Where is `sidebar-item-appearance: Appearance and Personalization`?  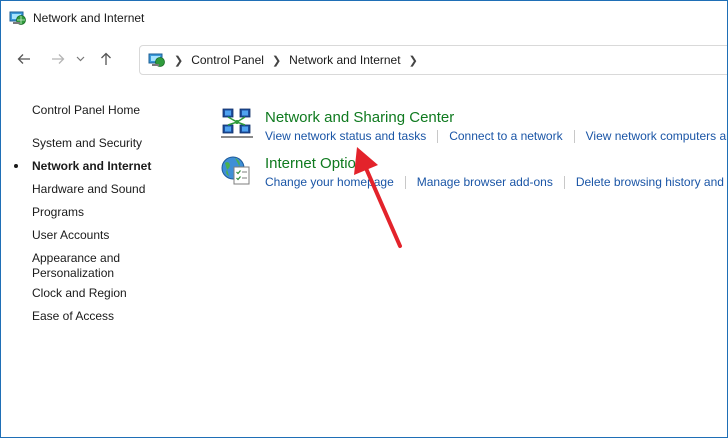
sidebar-item-appearance: Appearance and Personalization is located at coordinates (102, 266).